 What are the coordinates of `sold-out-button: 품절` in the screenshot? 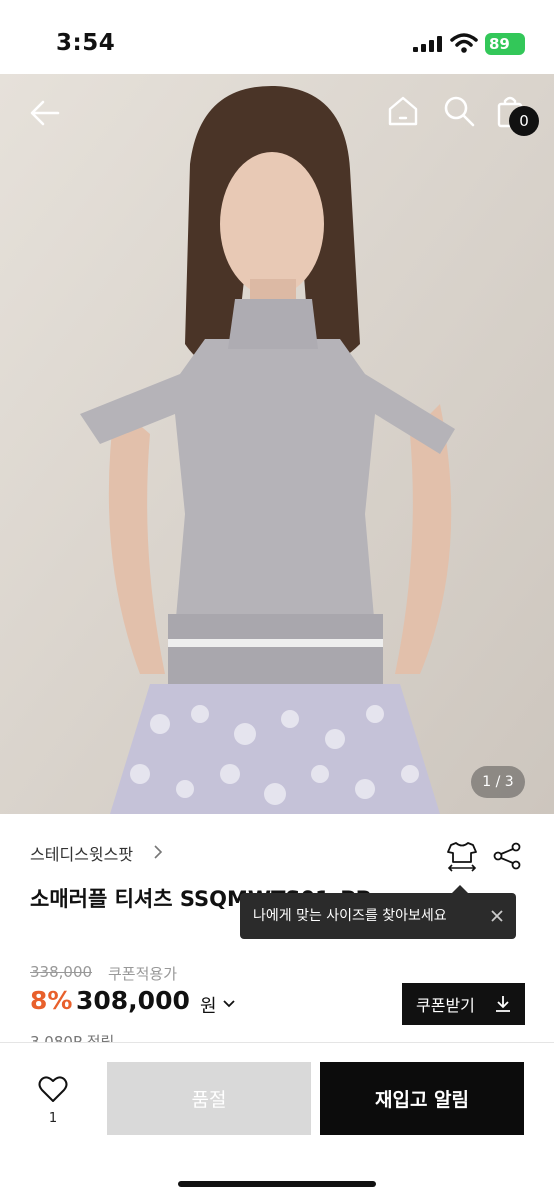 It's located at (209, 1098).